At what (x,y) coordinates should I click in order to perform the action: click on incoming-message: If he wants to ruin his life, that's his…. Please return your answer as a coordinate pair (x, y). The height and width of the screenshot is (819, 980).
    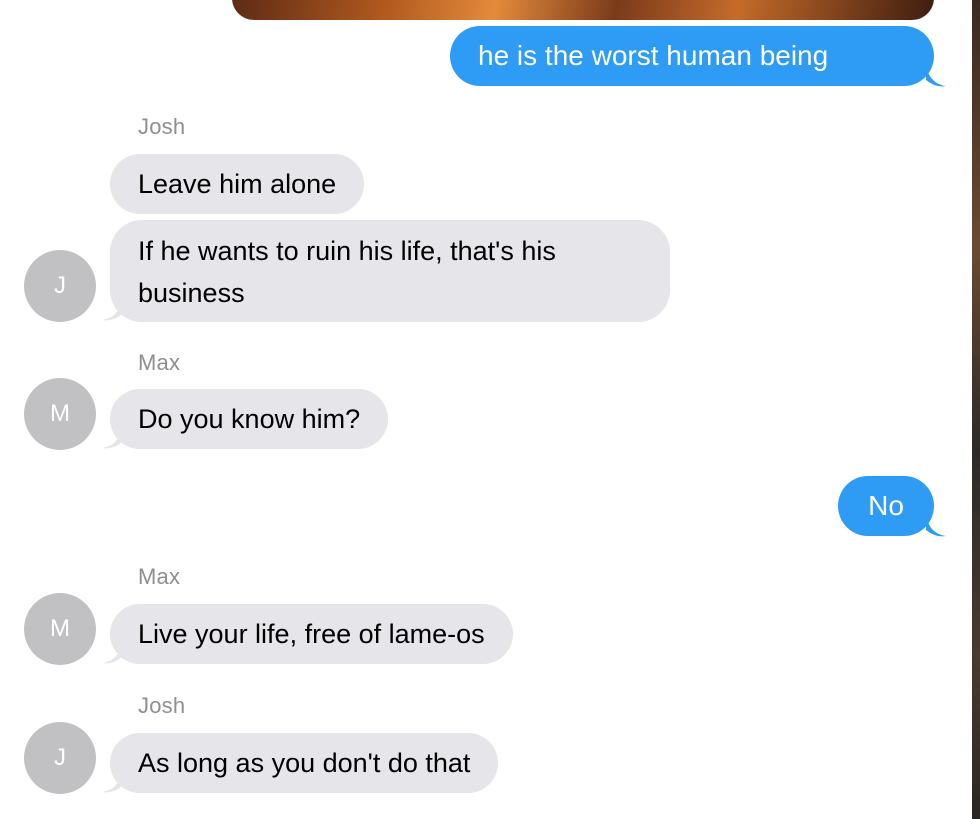
    Looking at the image, I should click on (390, 271).